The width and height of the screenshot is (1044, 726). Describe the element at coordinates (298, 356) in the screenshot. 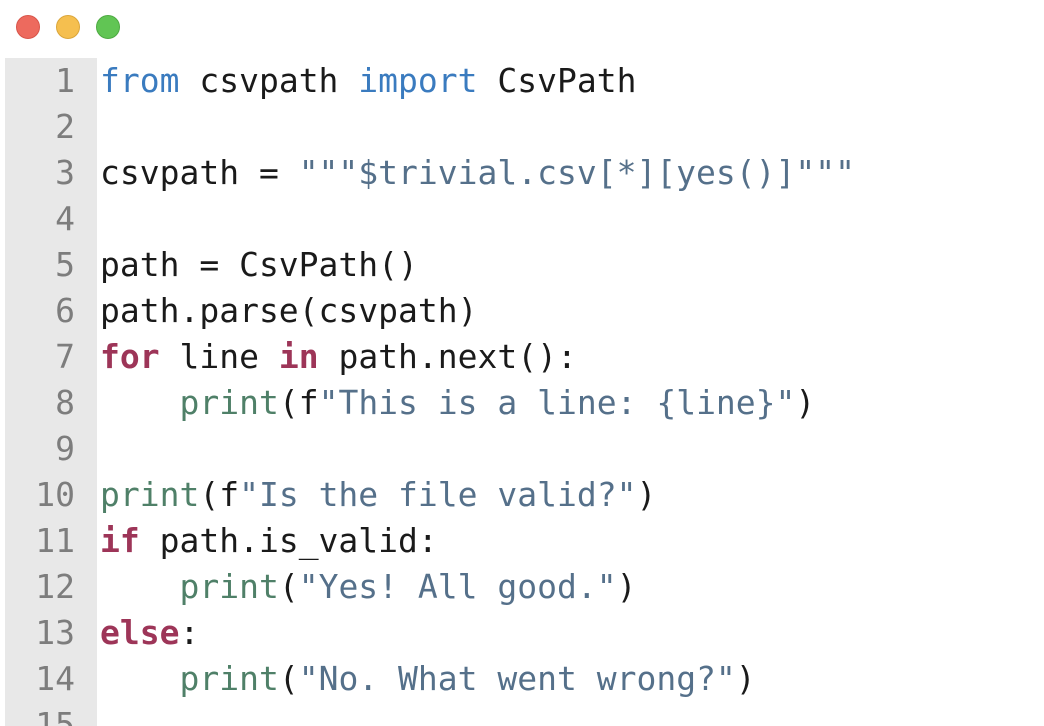

I see `code-token: in` at that location.